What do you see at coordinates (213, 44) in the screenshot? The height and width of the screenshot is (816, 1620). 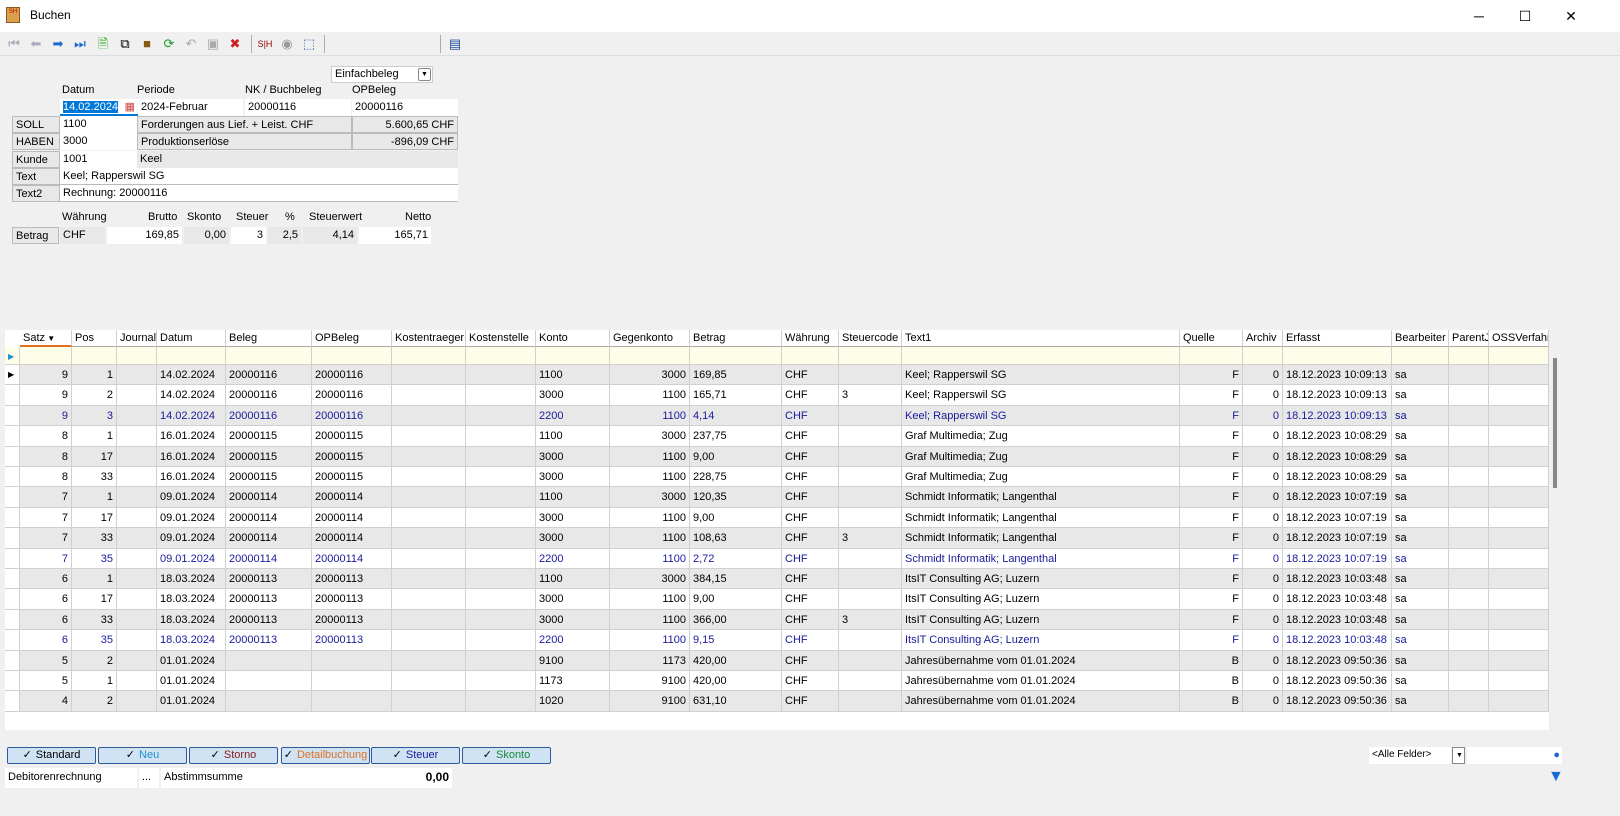 I see `save-icon: ▣` at bounding box center [213, 44].